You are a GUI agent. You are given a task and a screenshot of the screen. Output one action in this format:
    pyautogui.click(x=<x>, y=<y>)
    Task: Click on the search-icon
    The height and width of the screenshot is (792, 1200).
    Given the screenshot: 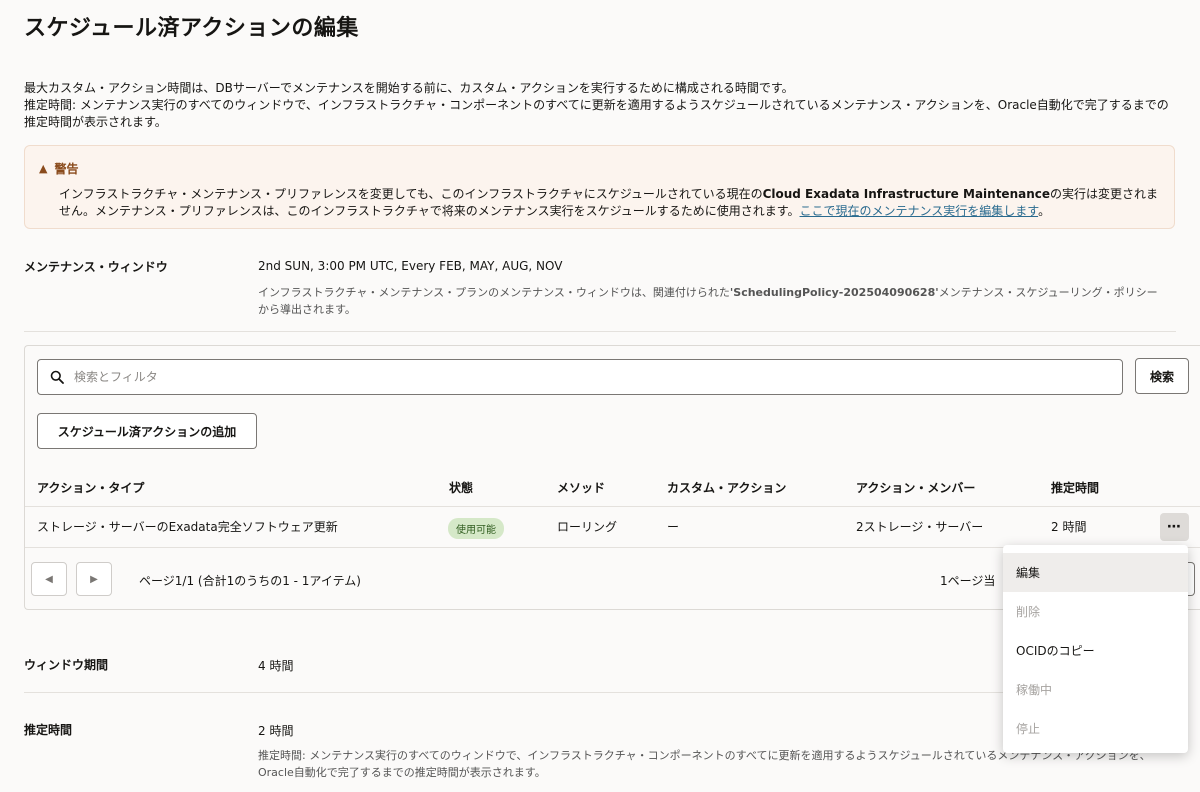 What is the action you would take?
    pyautogui.click(x=57, y=377)
    